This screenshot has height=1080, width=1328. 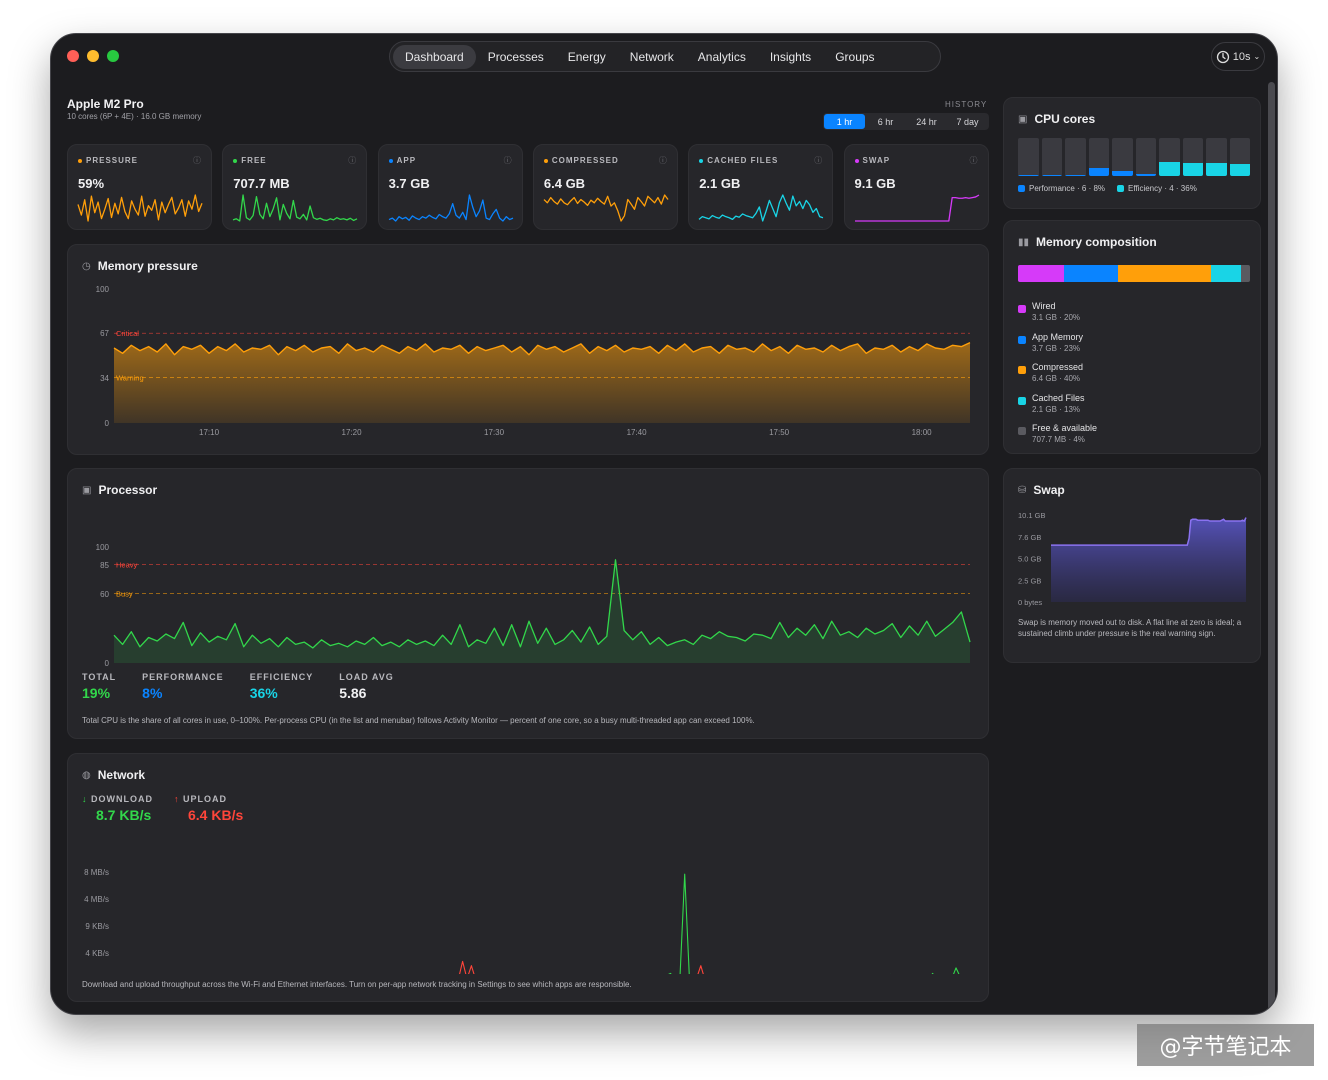 I want to click on composition-segment-free-available, so click(x=1245, y=273).